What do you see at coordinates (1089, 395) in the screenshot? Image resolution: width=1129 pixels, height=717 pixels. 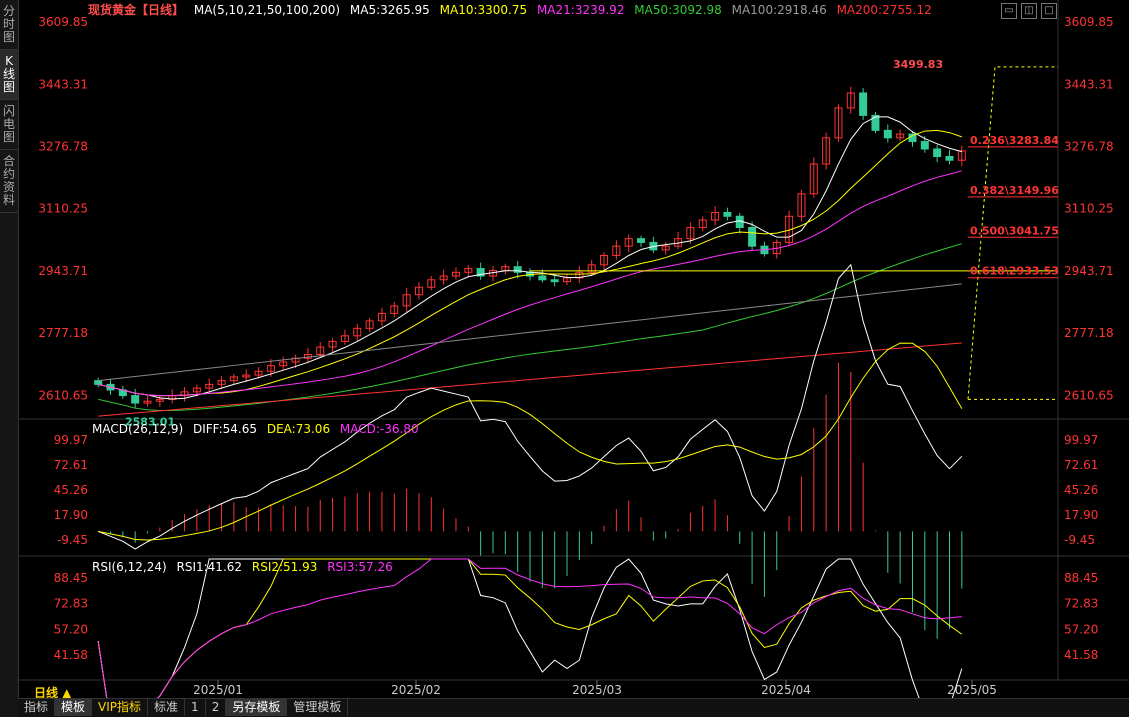 I see `price-tick-right: 2610.65` at bounding box center [1089, 395].